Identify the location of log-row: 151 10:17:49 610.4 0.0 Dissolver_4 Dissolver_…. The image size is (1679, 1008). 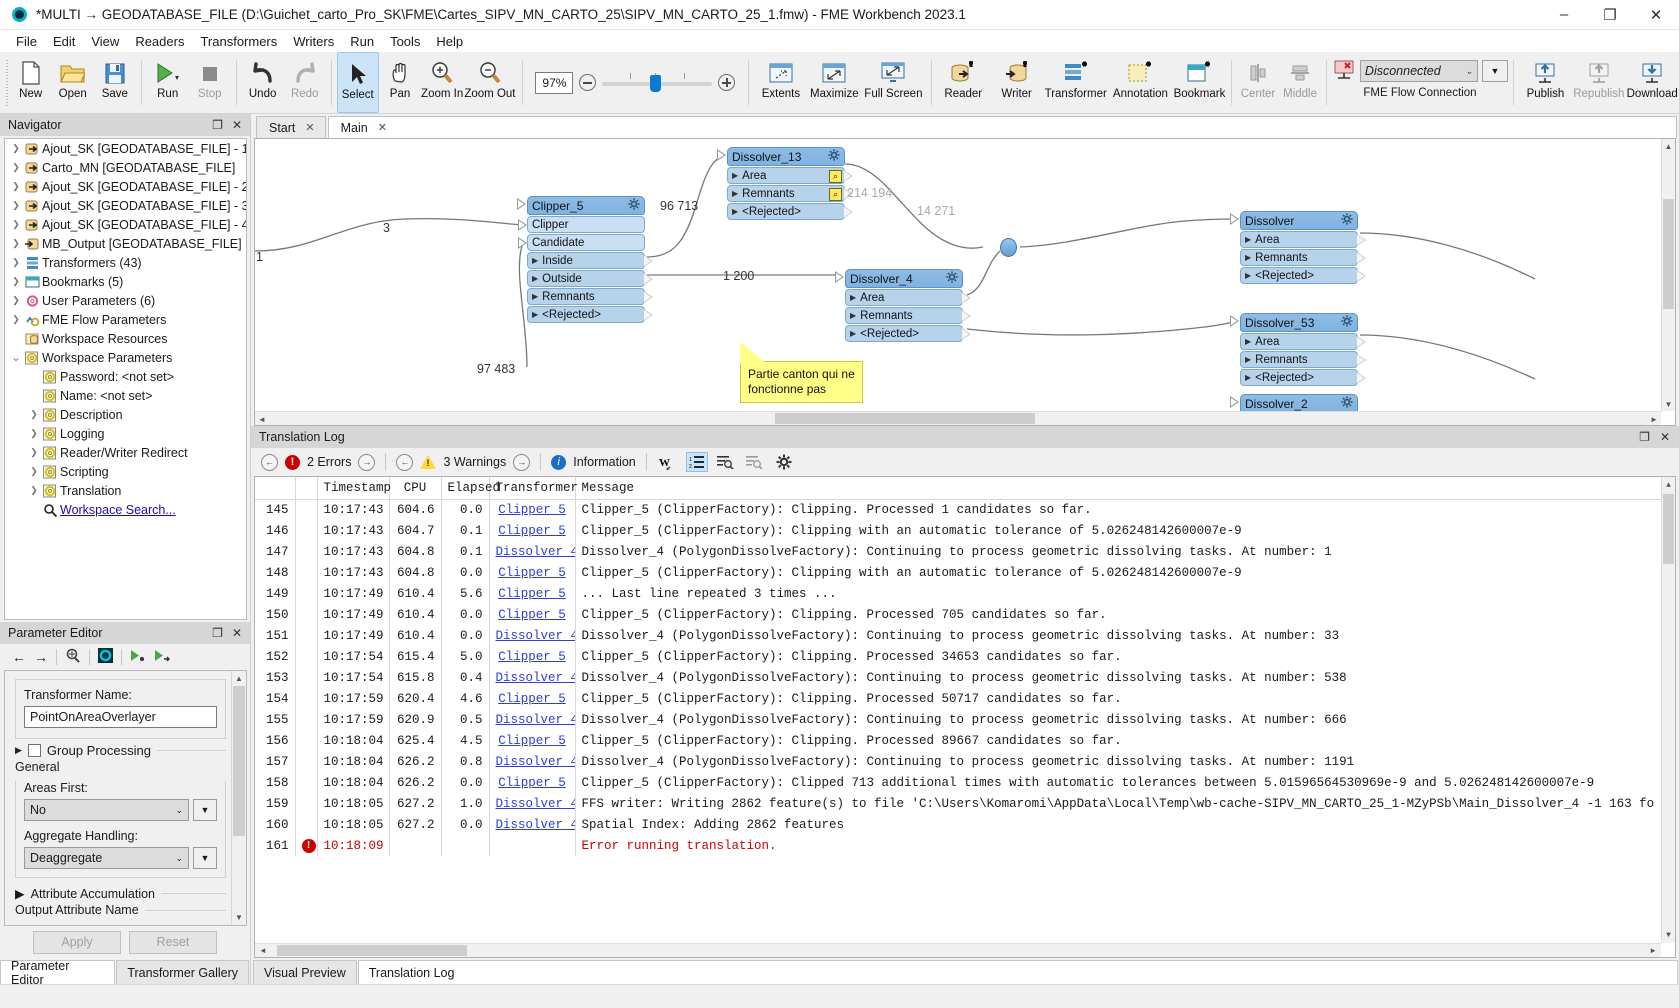
(965, 635).